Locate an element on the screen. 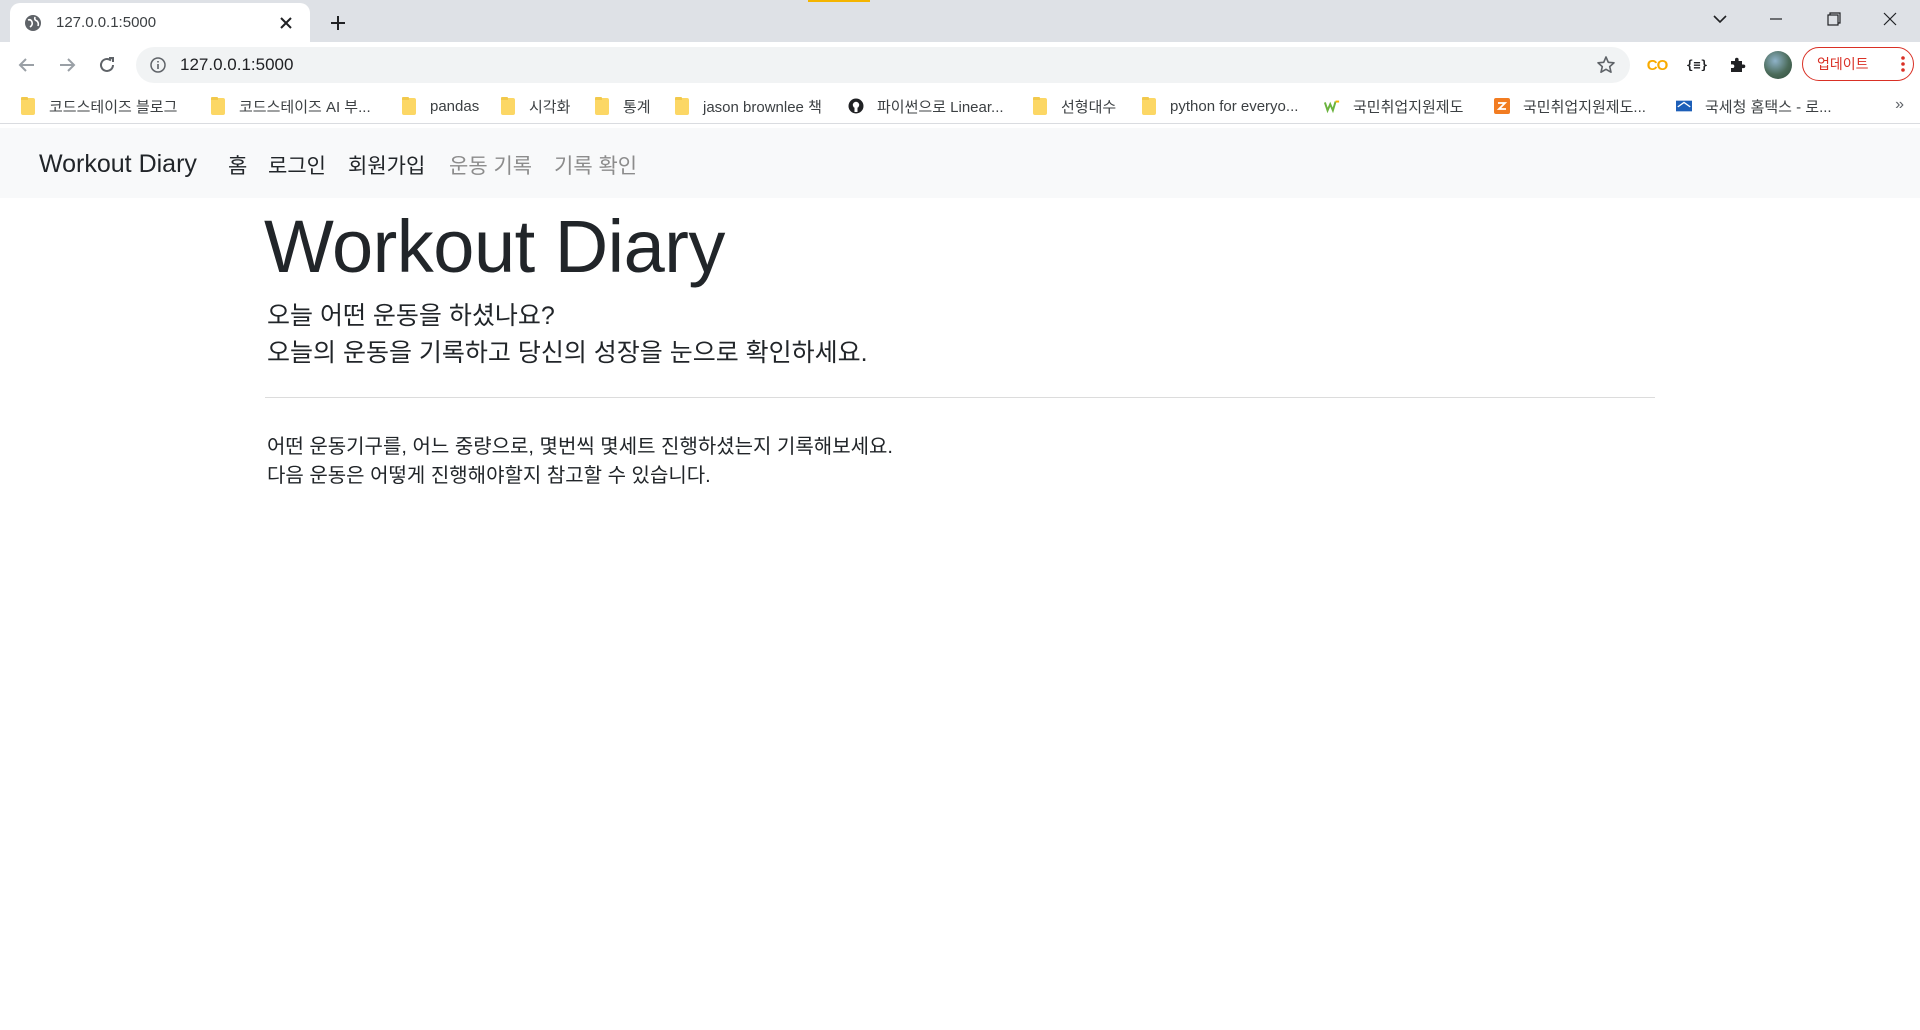 The height and width of the screenshot is (1030, 1920). bookmark-label: 통계 is located at coordinates (637, 107).